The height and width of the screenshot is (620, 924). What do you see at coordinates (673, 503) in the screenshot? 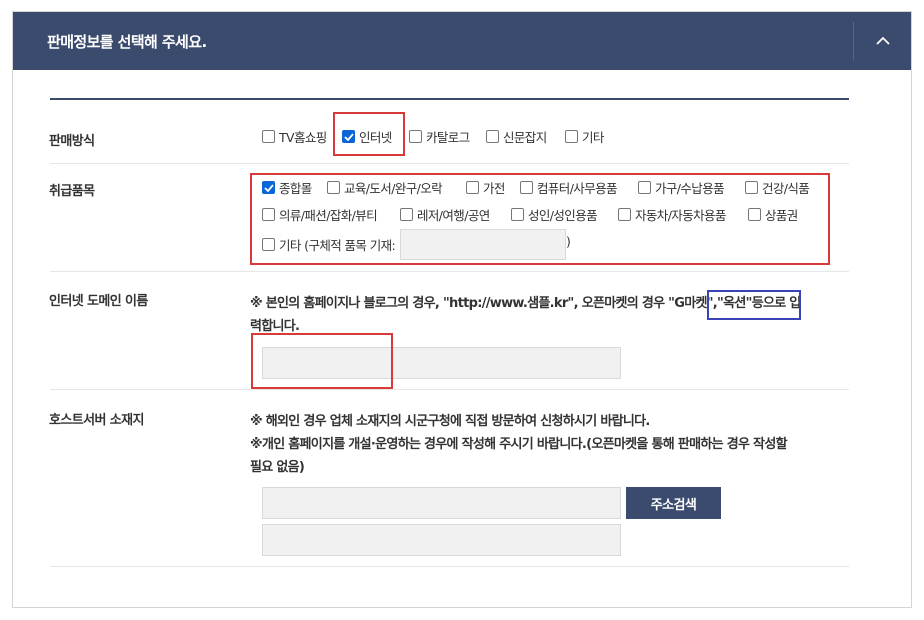
I see `address-search-button: 주소검색` at bounding box center [673, 503].